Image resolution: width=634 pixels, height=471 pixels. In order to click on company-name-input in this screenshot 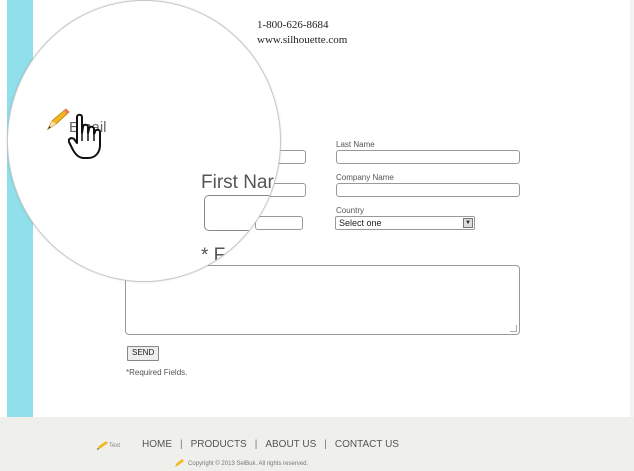, I will do `click(428, 190)`.